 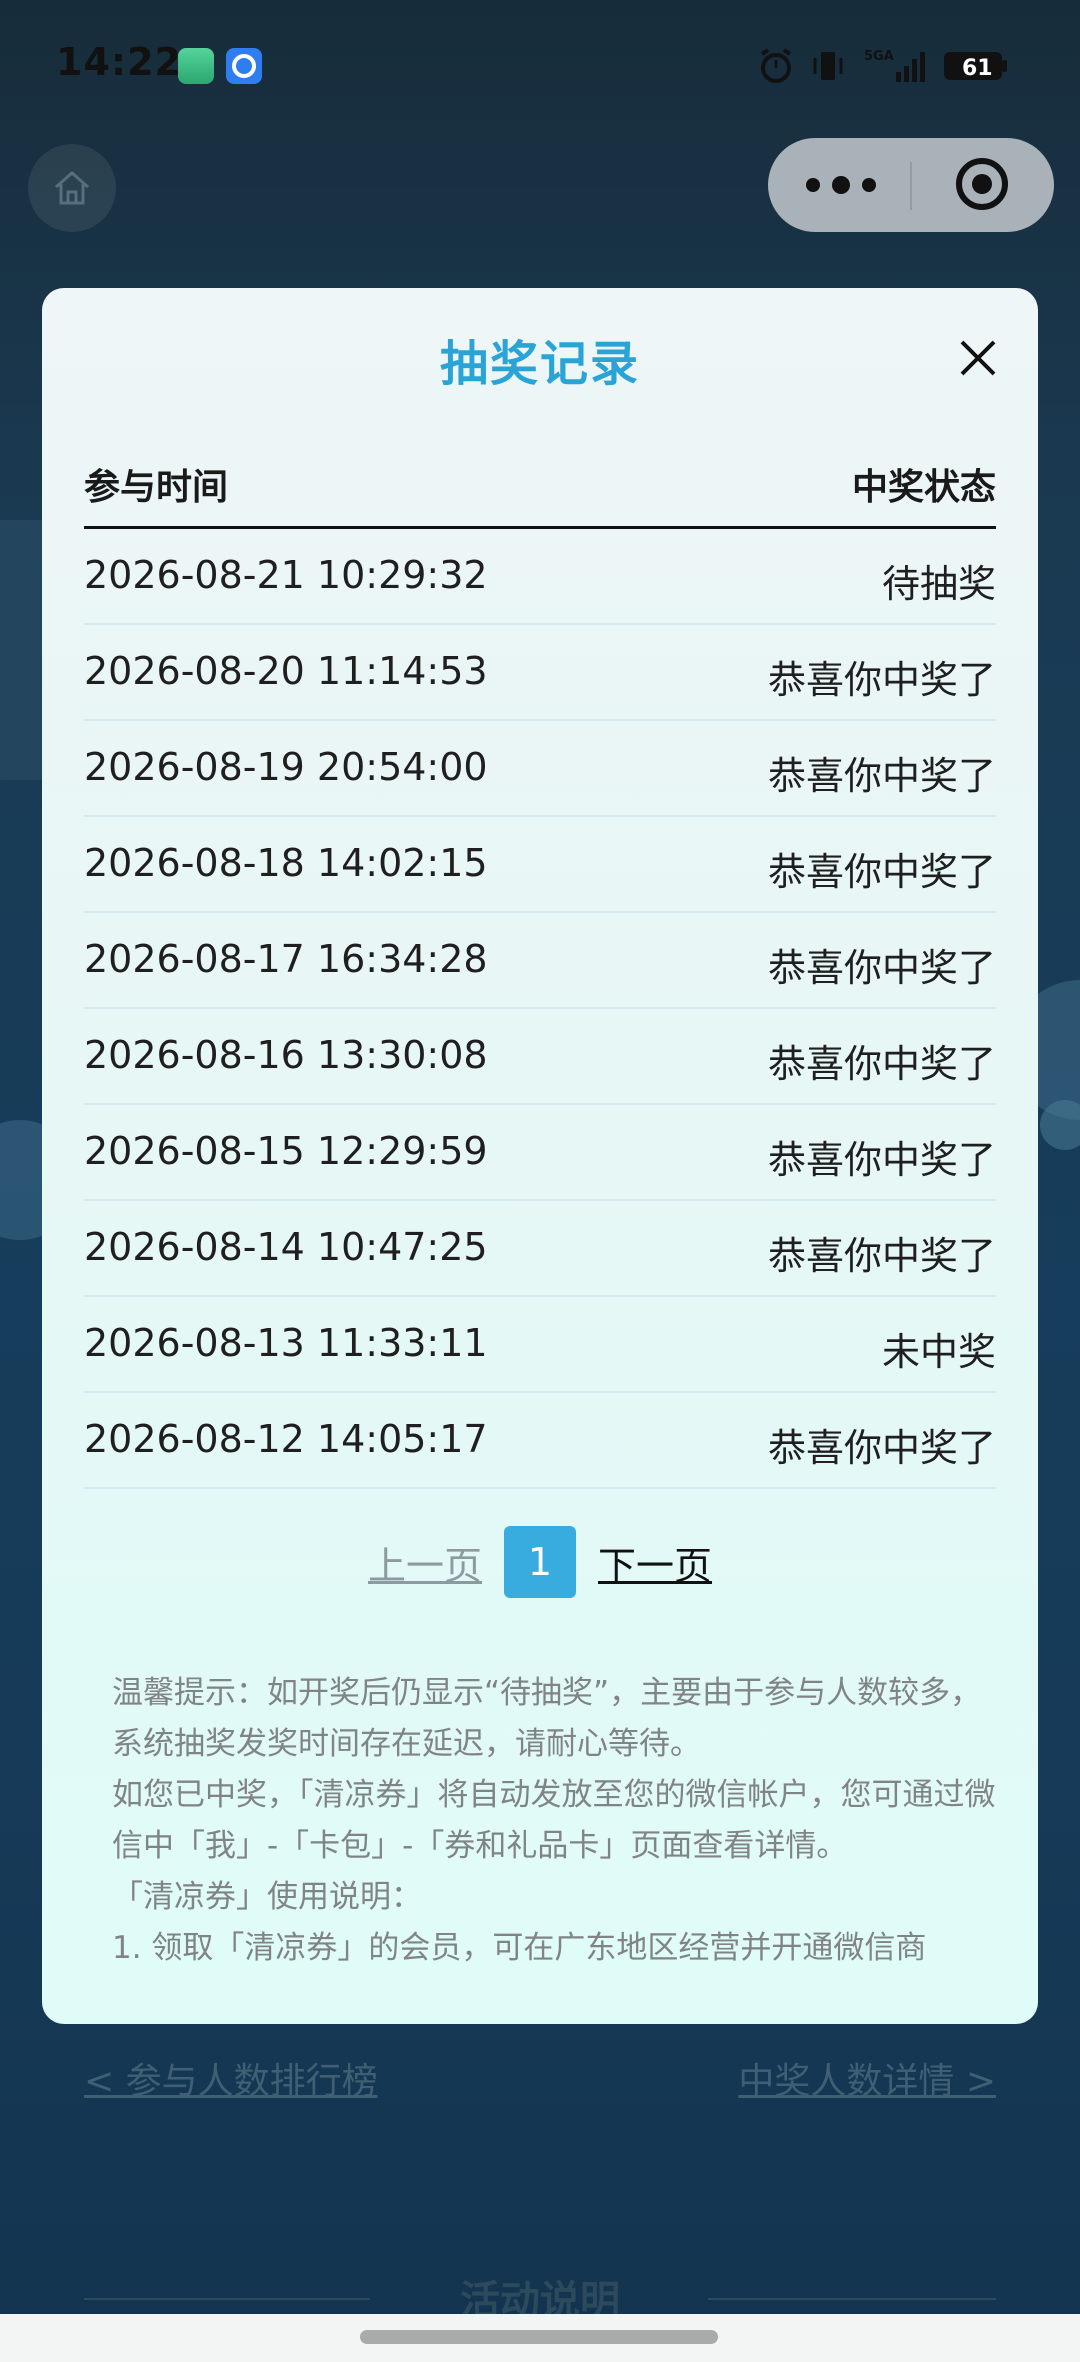 What do you see at coordinates (540, 484) in the screenshot?
I see `table-header: 参与时间 中奖状态` at bounding box center [540, 484].